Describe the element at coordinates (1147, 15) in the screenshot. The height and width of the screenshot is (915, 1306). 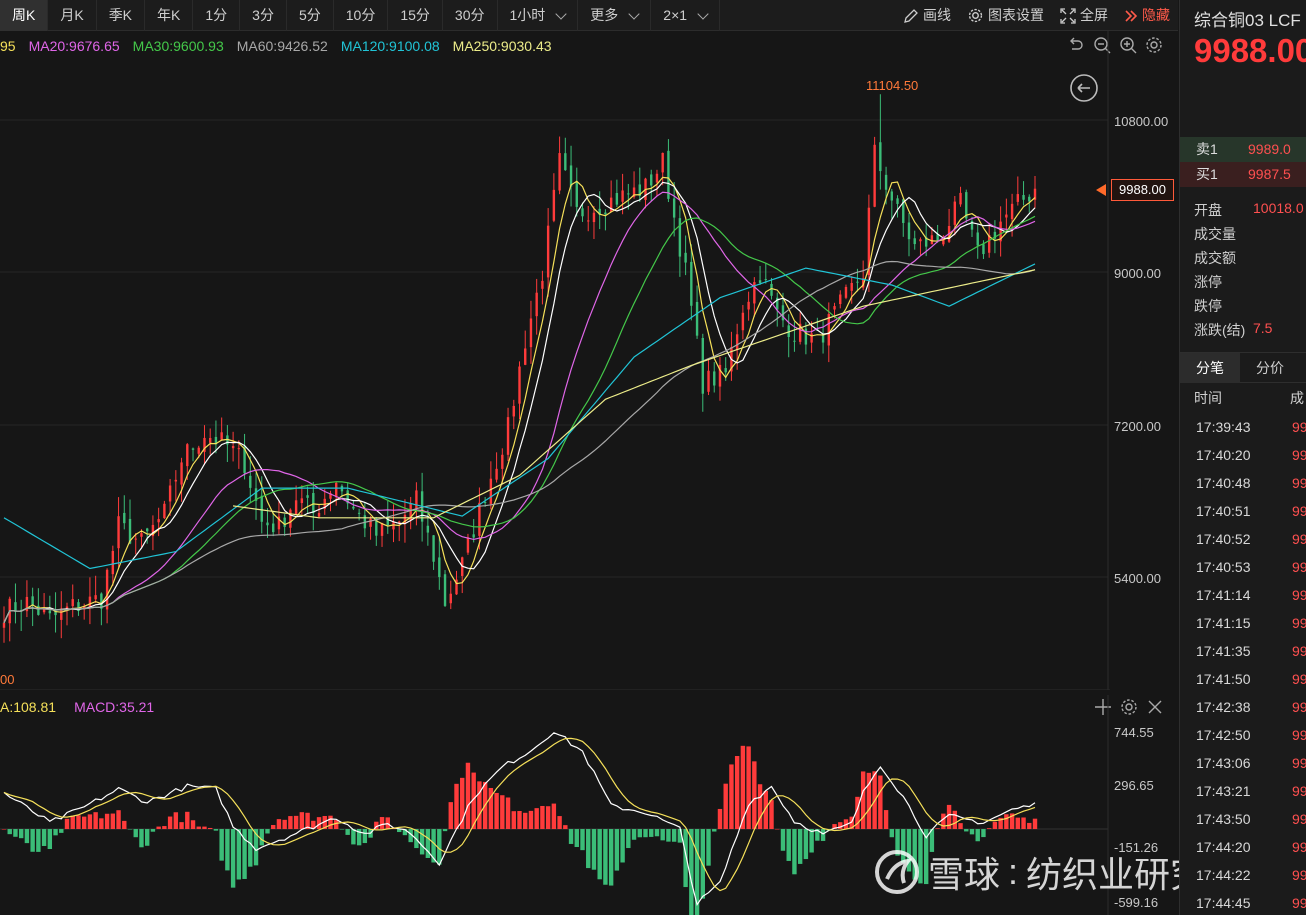
I see `hide-panel-button: 隐藏` at that location.